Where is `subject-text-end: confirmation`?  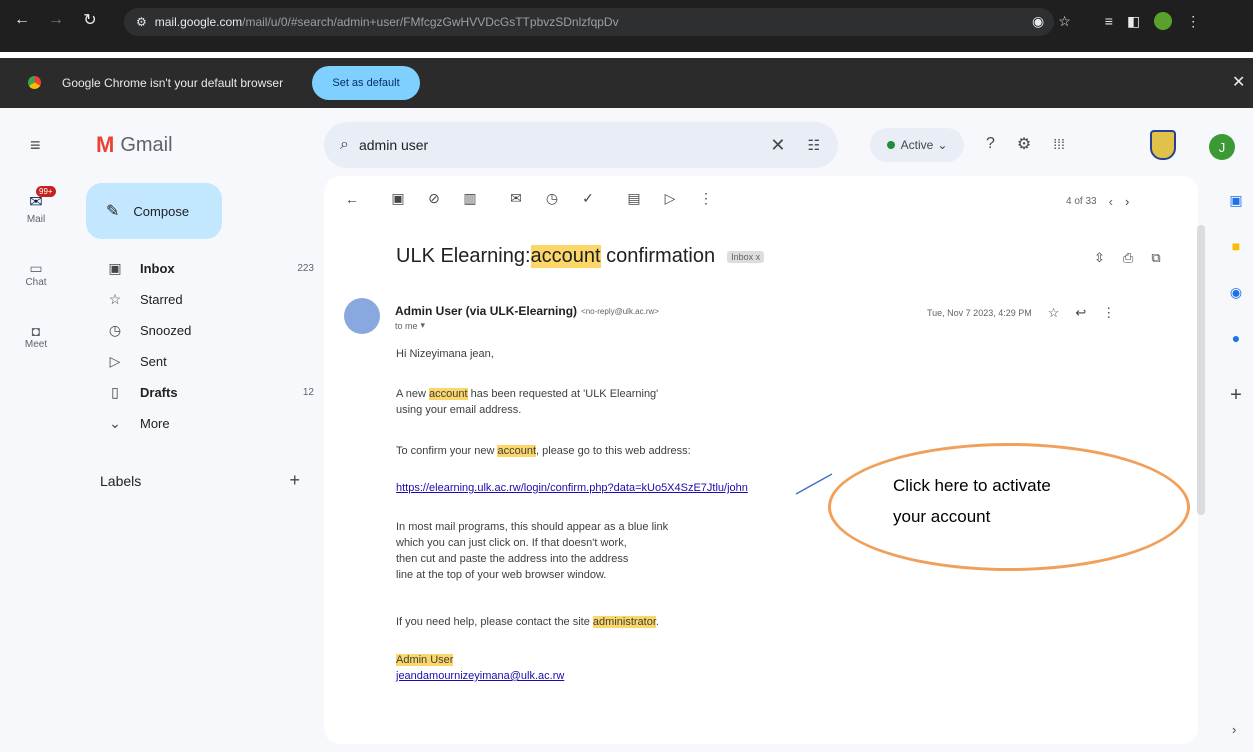 subject-text-end: confirmation is located at coordinates (658, 256).